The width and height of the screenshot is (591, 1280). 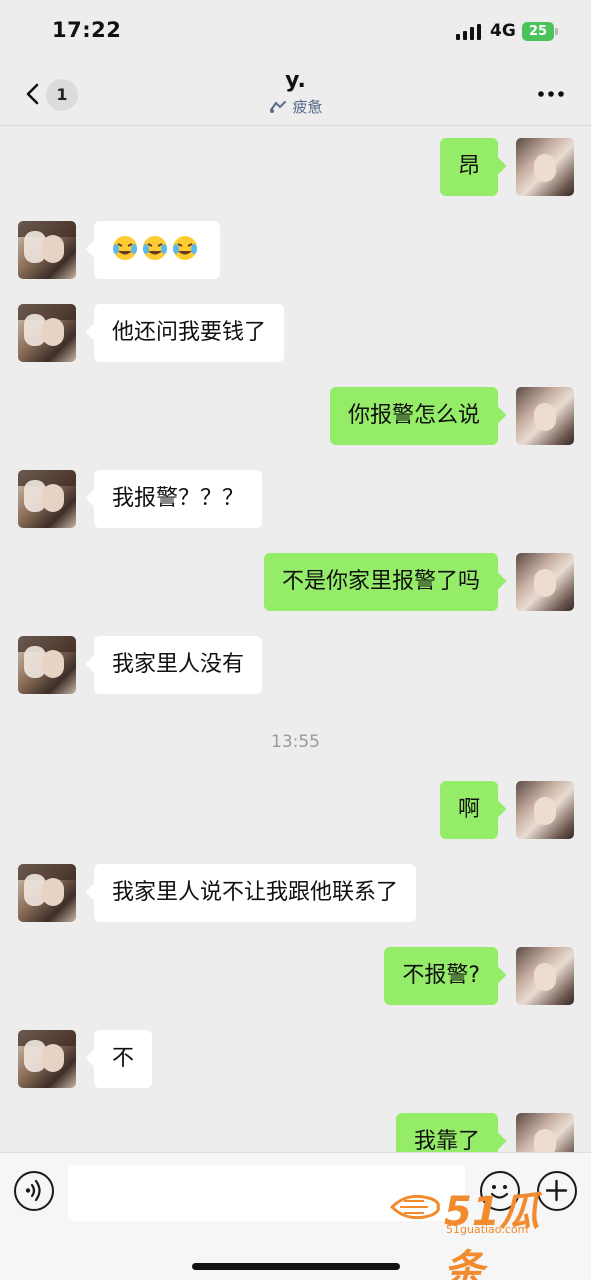 I want to click on voice-icon, so click(x=33, y=1190).